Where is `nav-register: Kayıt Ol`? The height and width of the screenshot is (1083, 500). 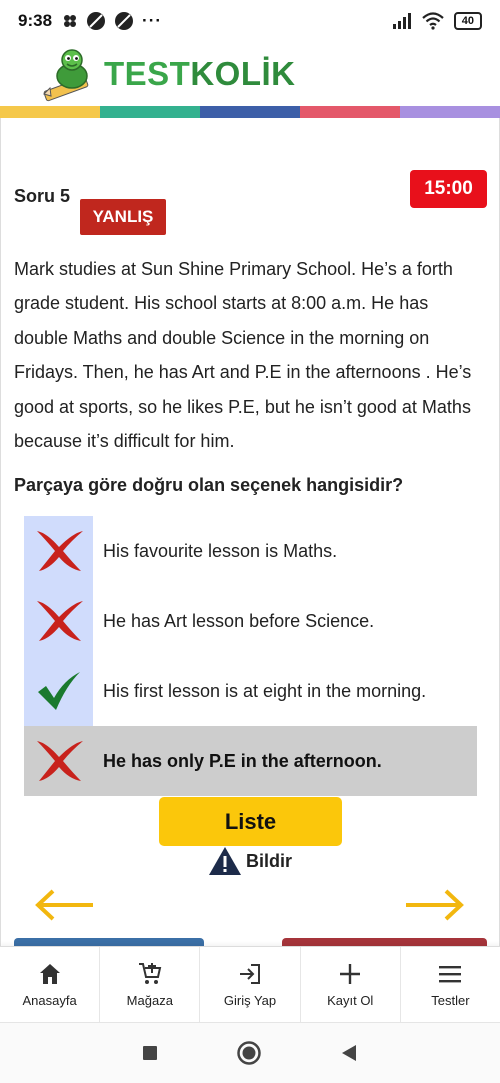 nav-register: Kayıt Ol is located at coordinates (351, 984).